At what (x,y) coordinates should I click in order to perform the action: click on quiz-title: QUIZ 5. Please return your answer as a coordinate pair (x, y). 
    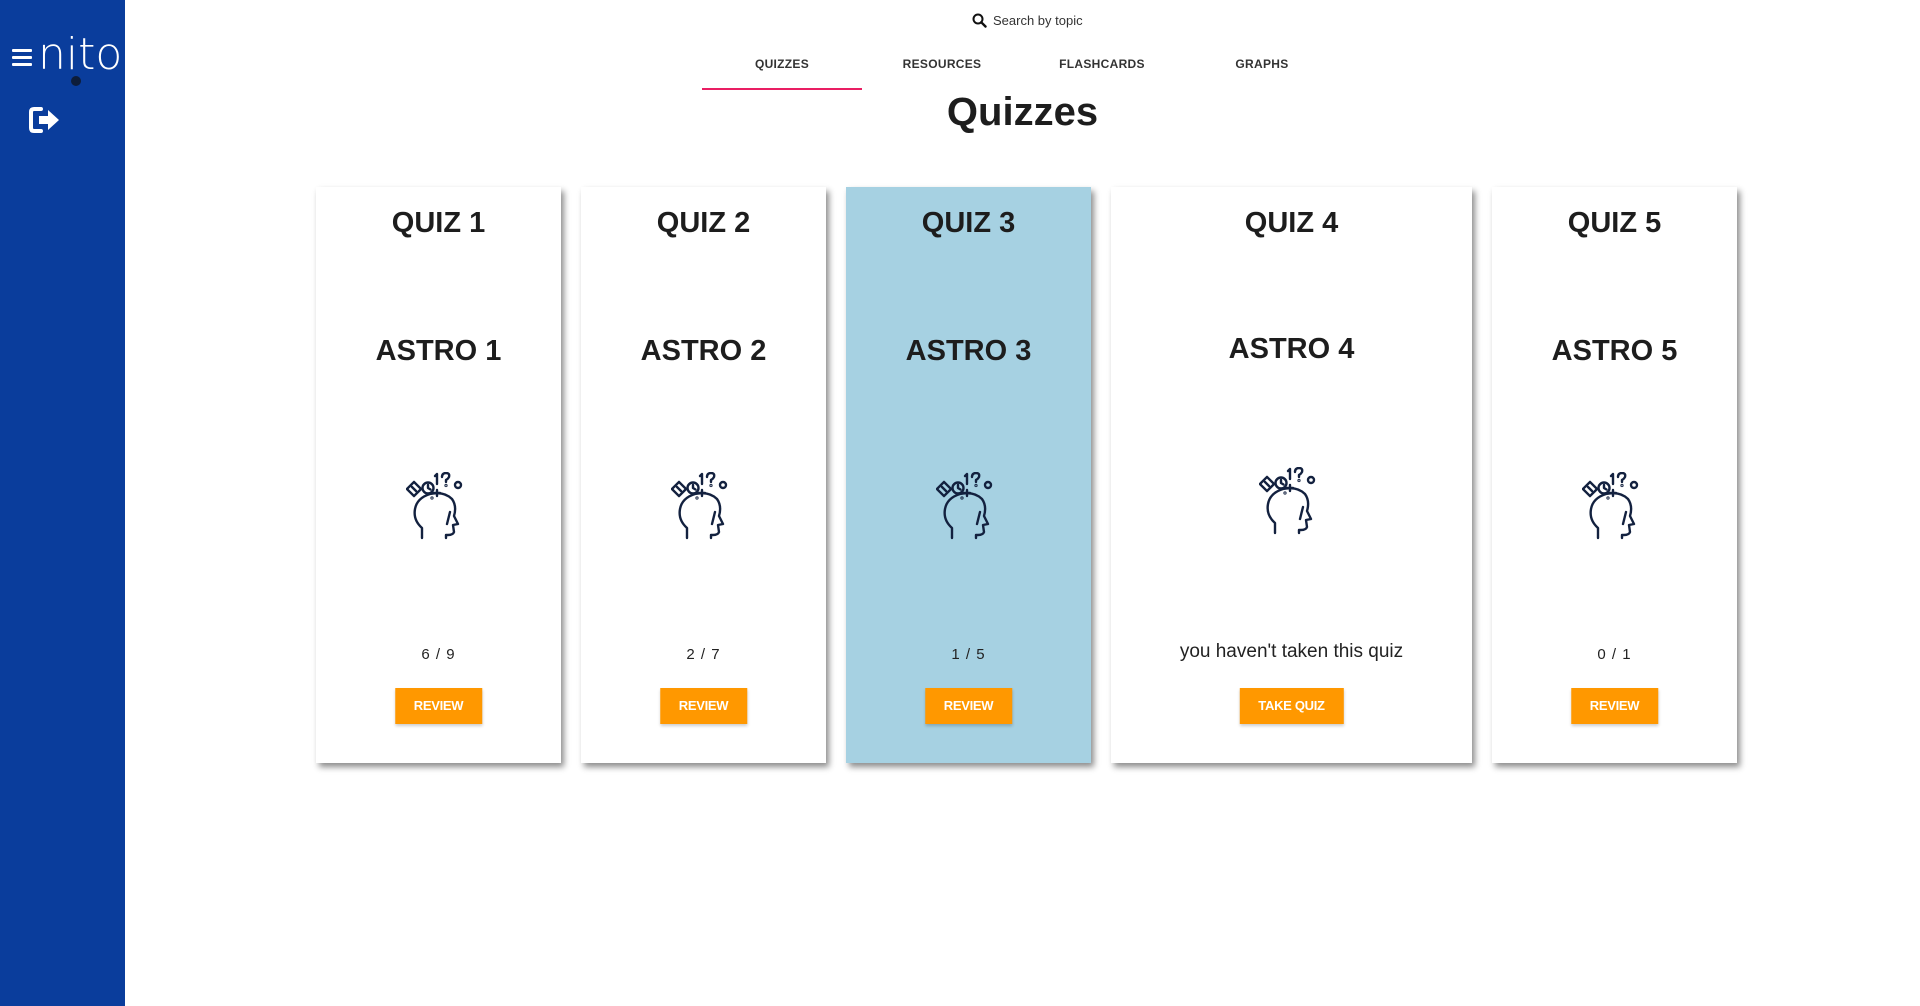
    Looking at the image, I should click on (1614, 223).